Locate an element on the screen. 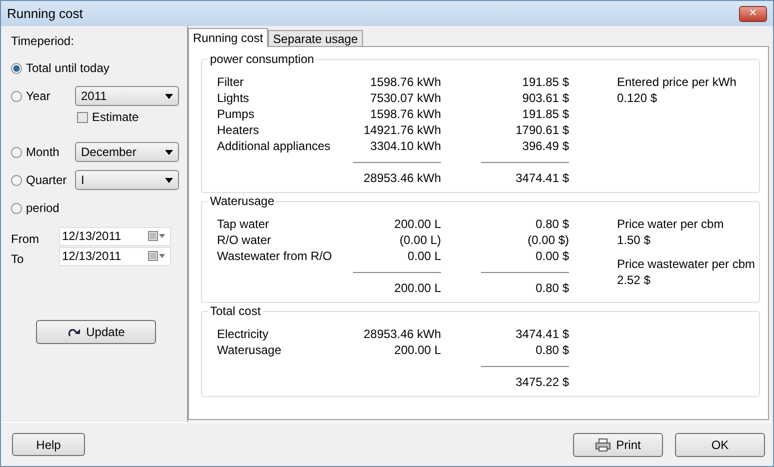 This screenshot has height=467, width=774. timeperiod-label: Timeperiod: is located at coordinates (43, 41).